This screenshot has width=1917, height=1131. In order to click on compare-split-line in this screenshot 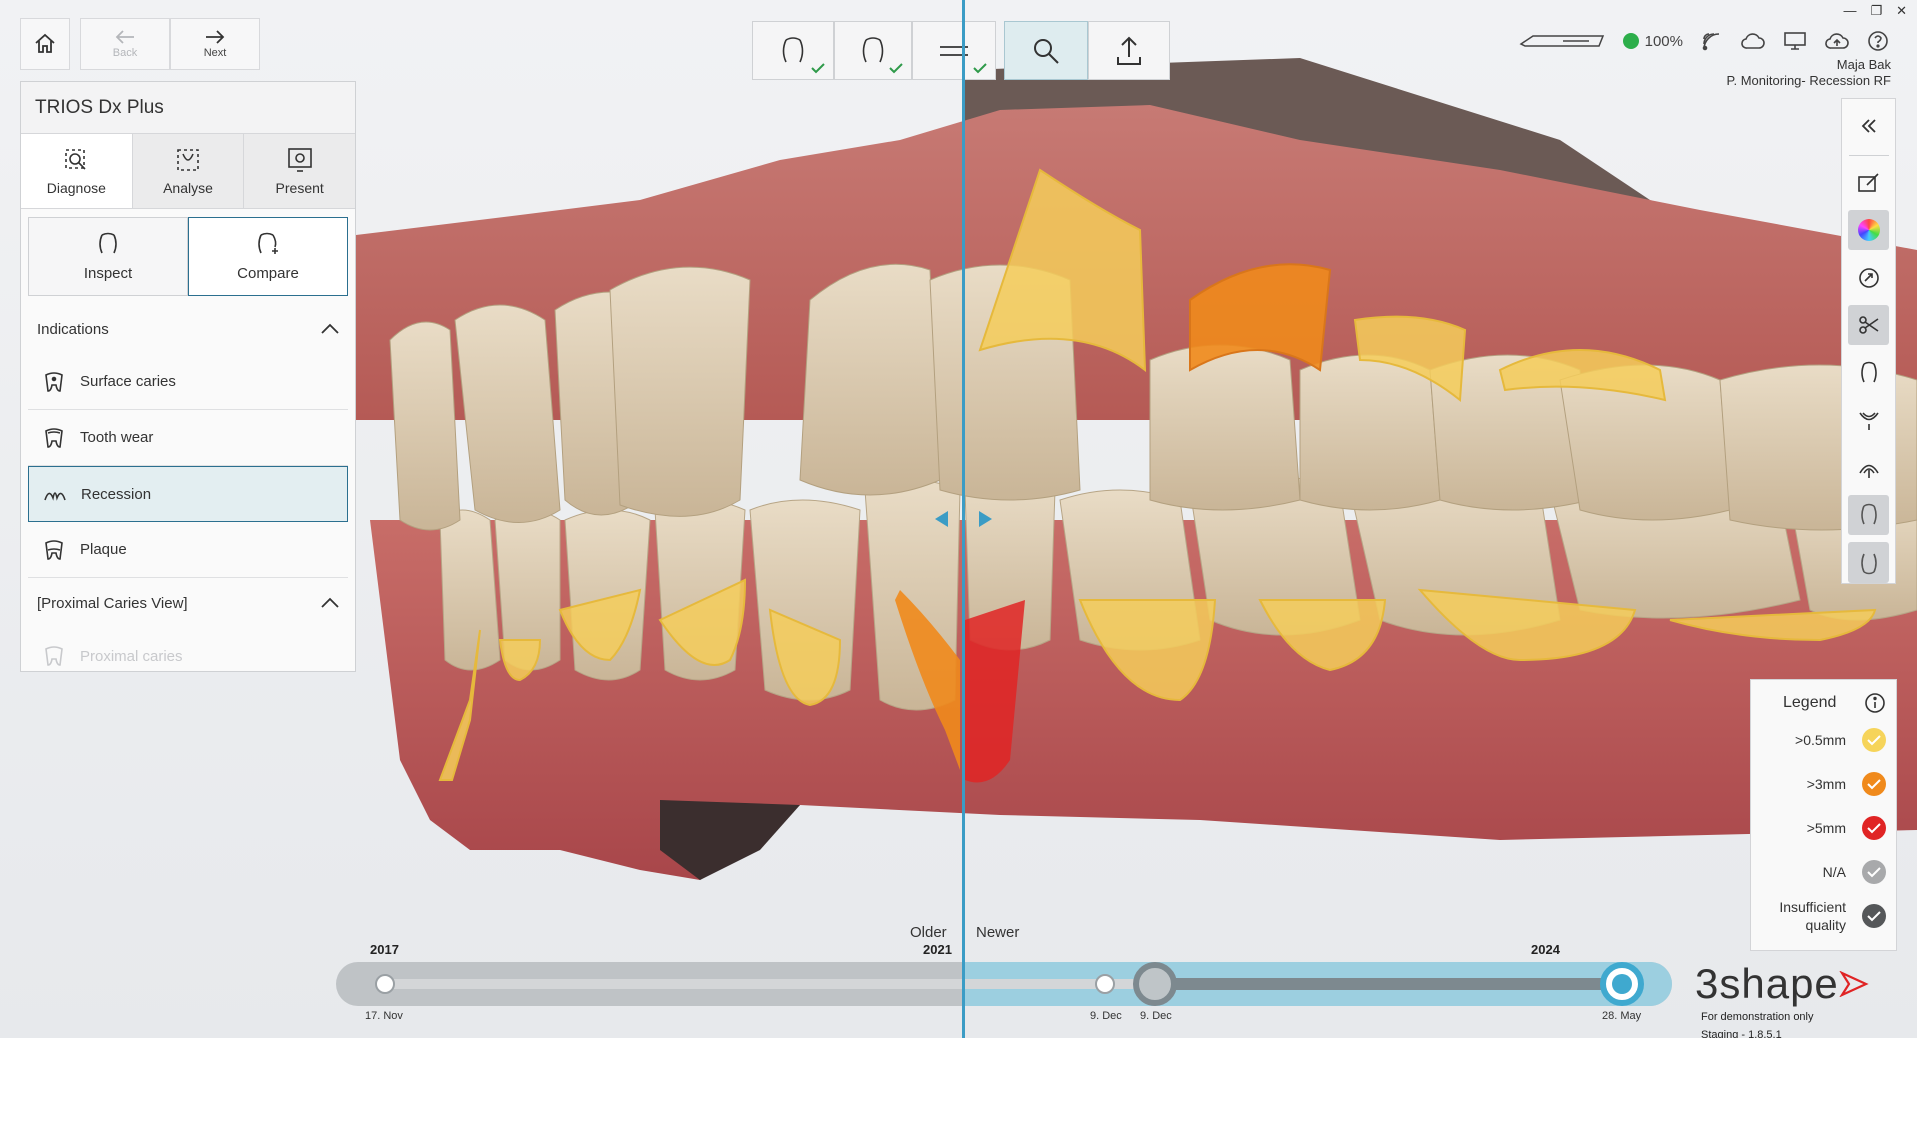, I will do `click(963, 519)`.